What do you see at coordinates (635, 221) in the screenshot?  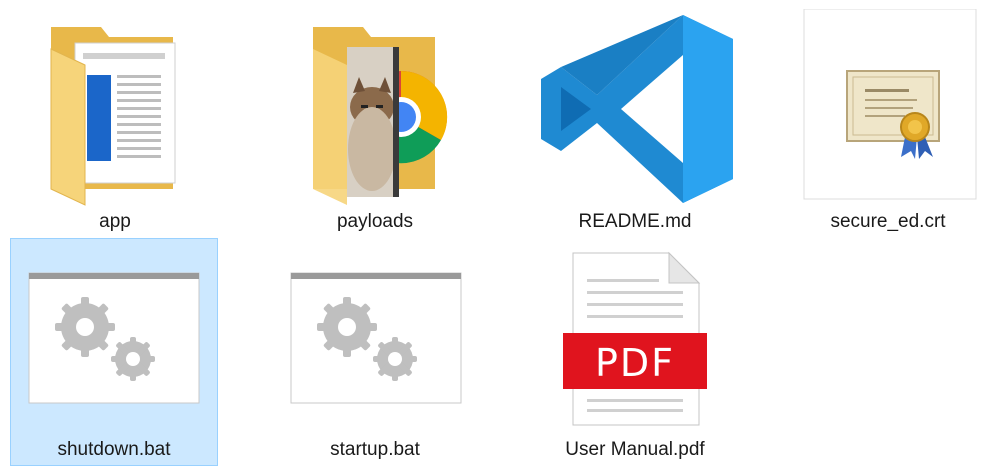 I see `file-name: README.md` at bounding box center [635, 221].